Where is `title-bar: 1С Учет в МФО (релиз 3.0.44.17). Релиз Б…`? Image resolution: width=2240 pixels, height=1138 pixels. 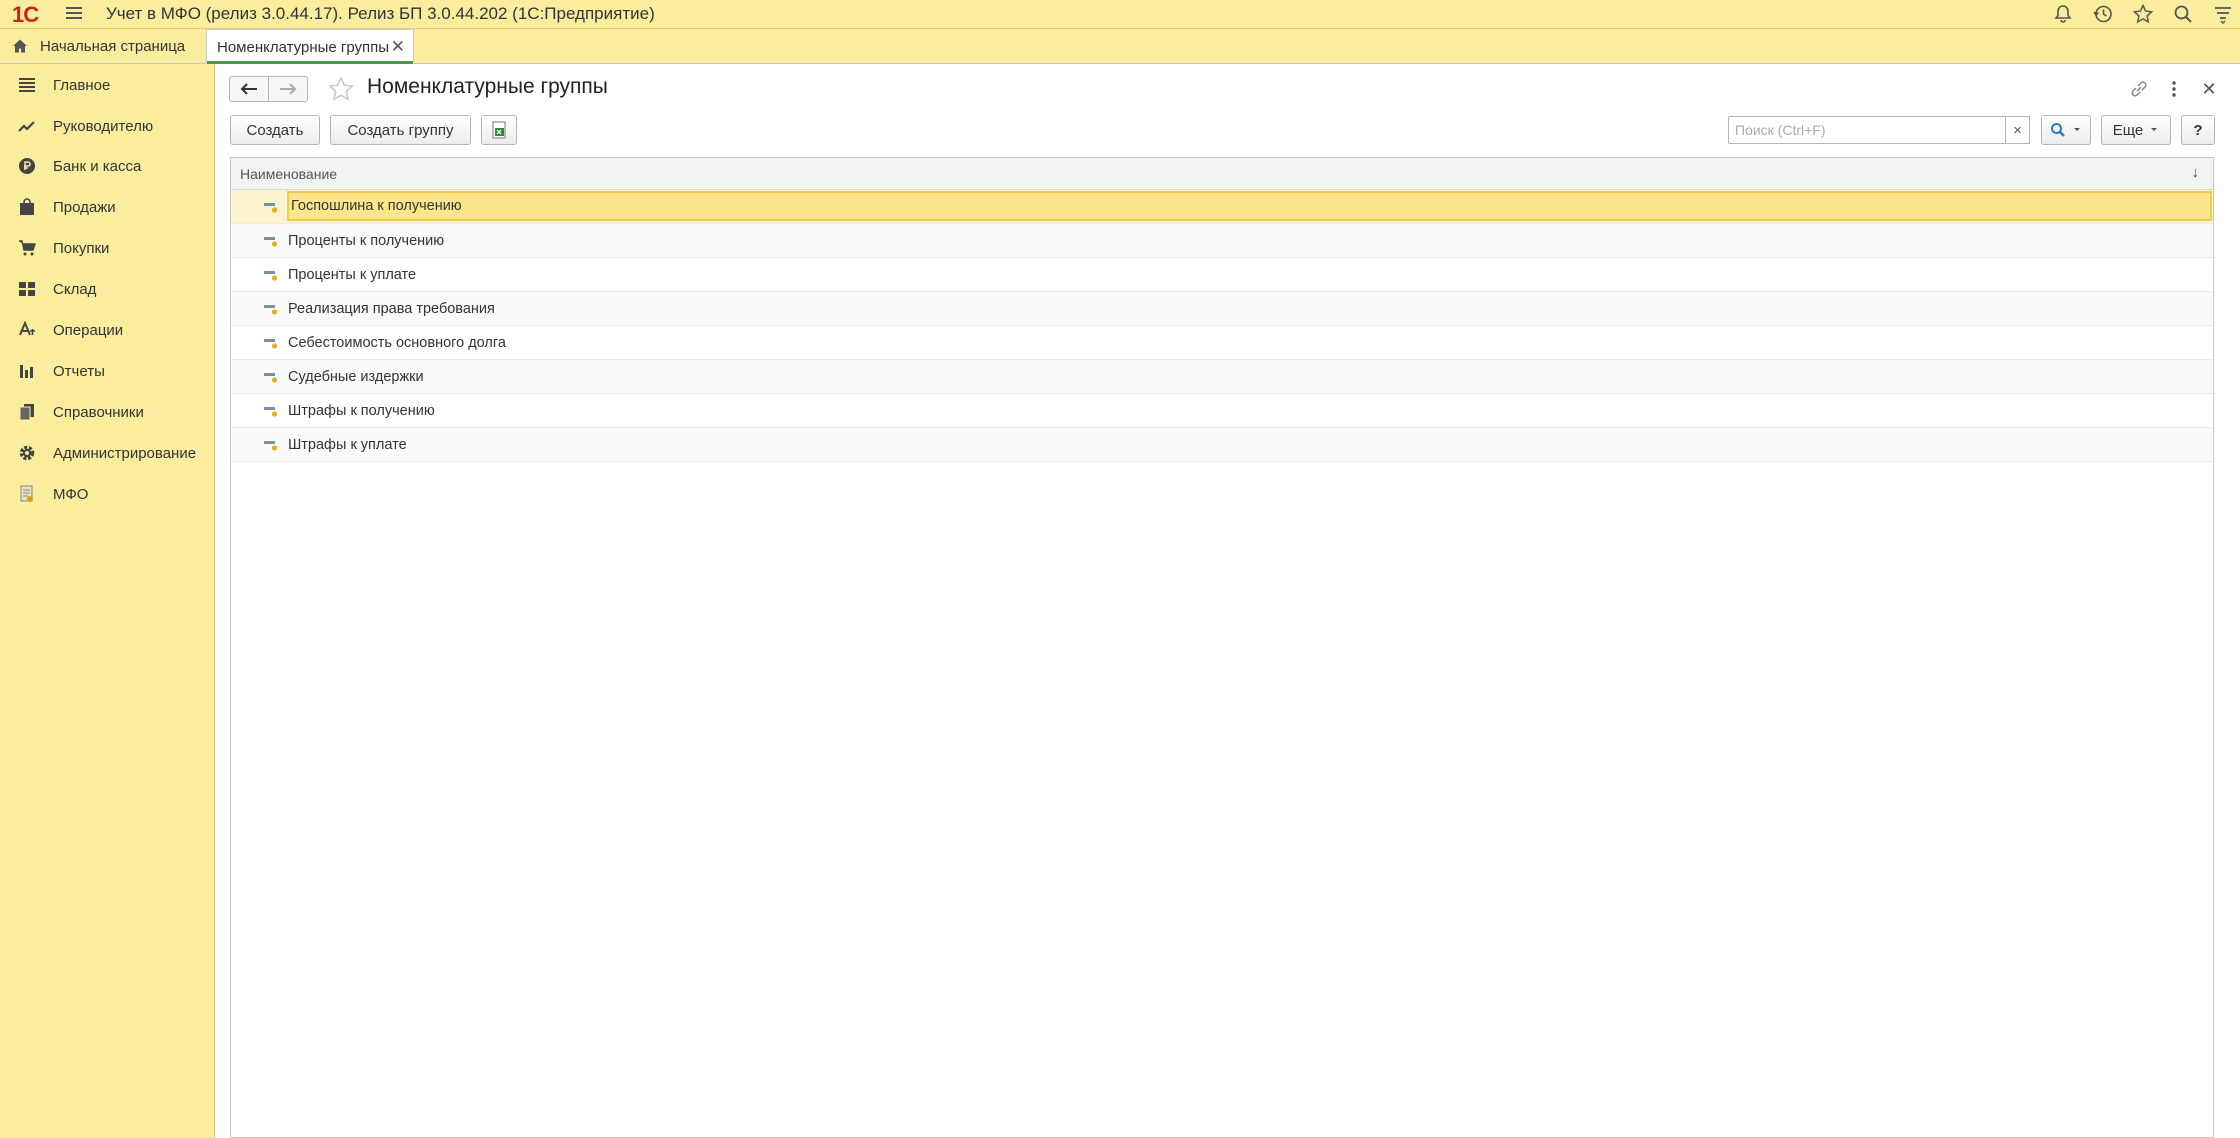 title-bar: 1С Учет в МФО (релиз 3.0.44.17). Релиз Б… is located at coordinates (1120, 14).